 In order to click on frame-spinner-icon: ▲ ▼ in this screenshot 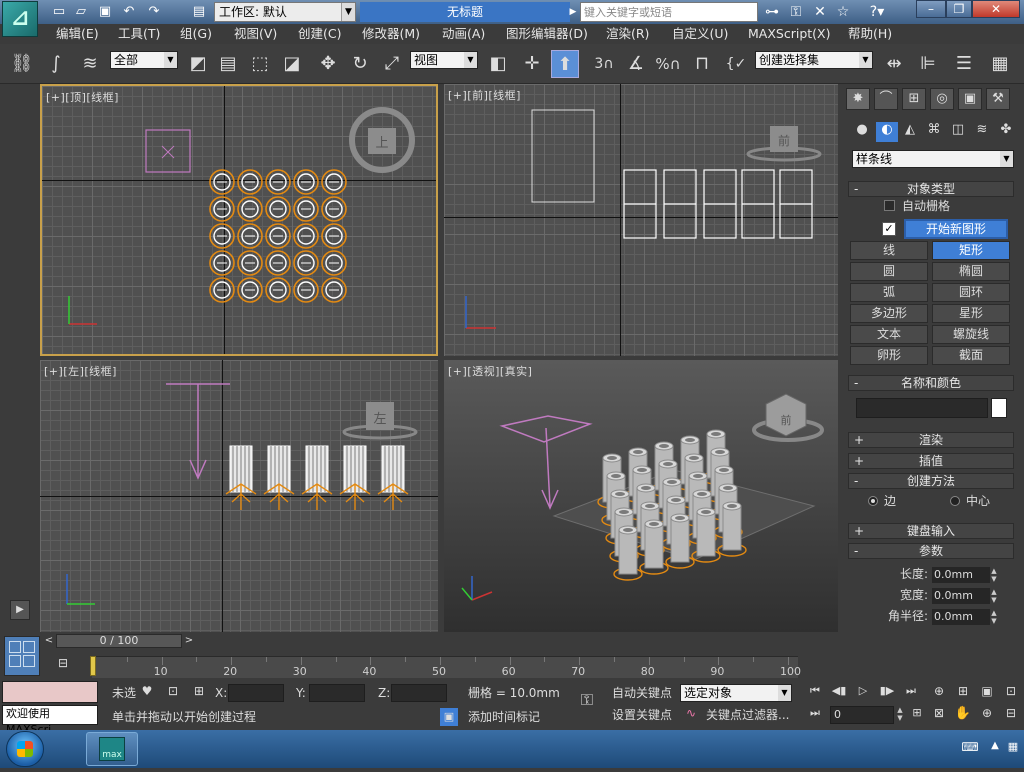, I will do `click(900, 714)`.